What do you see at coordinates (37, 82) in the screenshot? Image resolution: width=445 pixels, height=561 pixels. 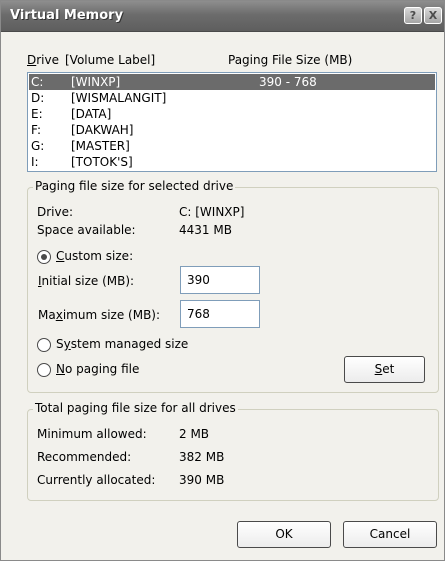 I see `drive-letter: C:` at bounding box center [37, 82].